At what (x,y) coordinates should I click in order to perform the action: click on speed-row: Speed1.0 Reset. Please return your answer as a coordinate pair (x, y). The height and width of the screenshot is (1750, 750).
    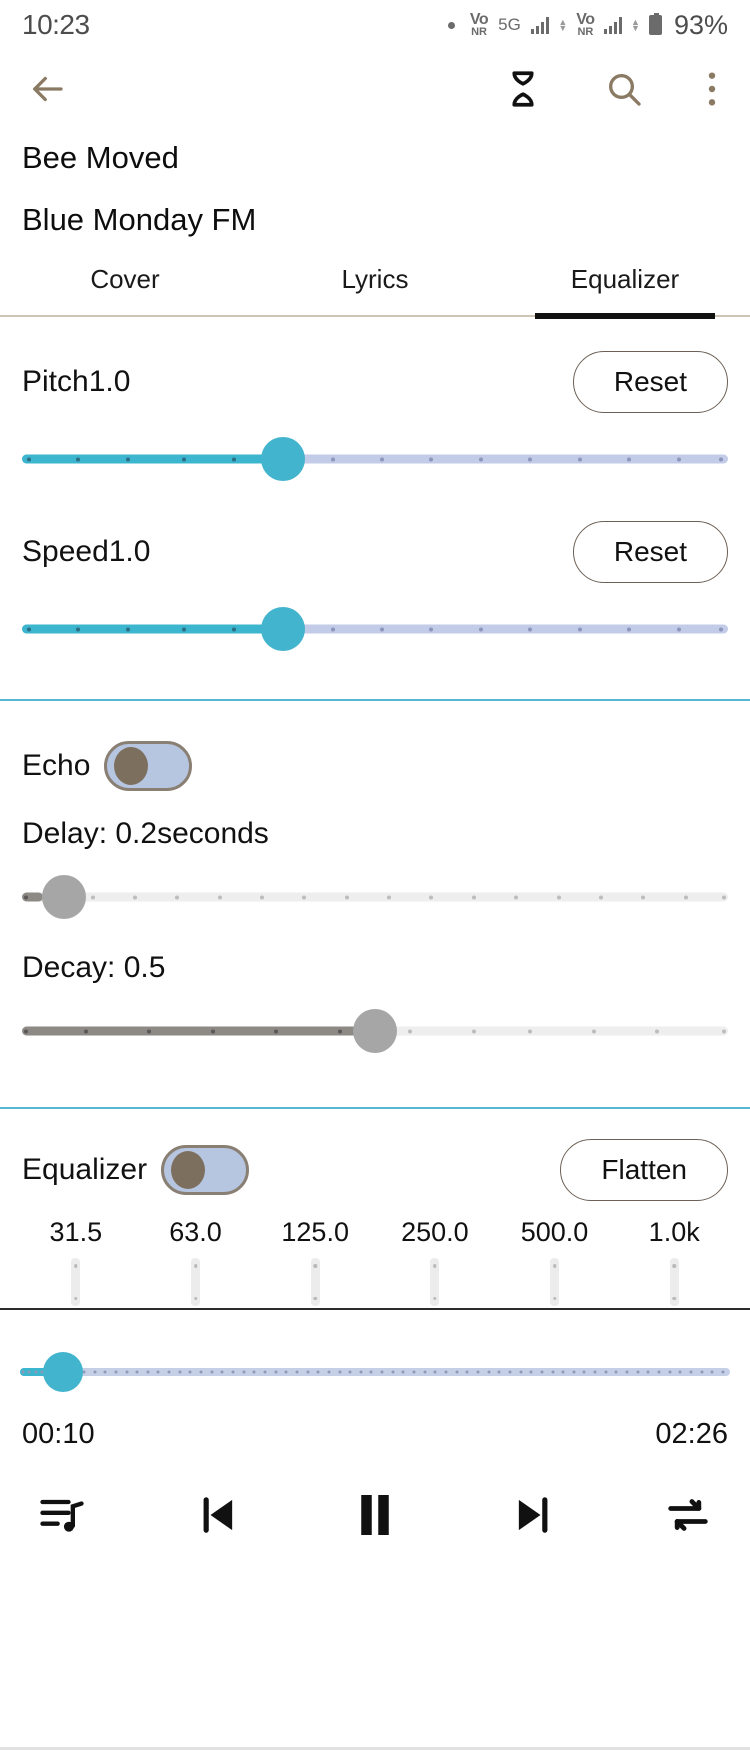
    Looking at the image, I should click on (375, 535).